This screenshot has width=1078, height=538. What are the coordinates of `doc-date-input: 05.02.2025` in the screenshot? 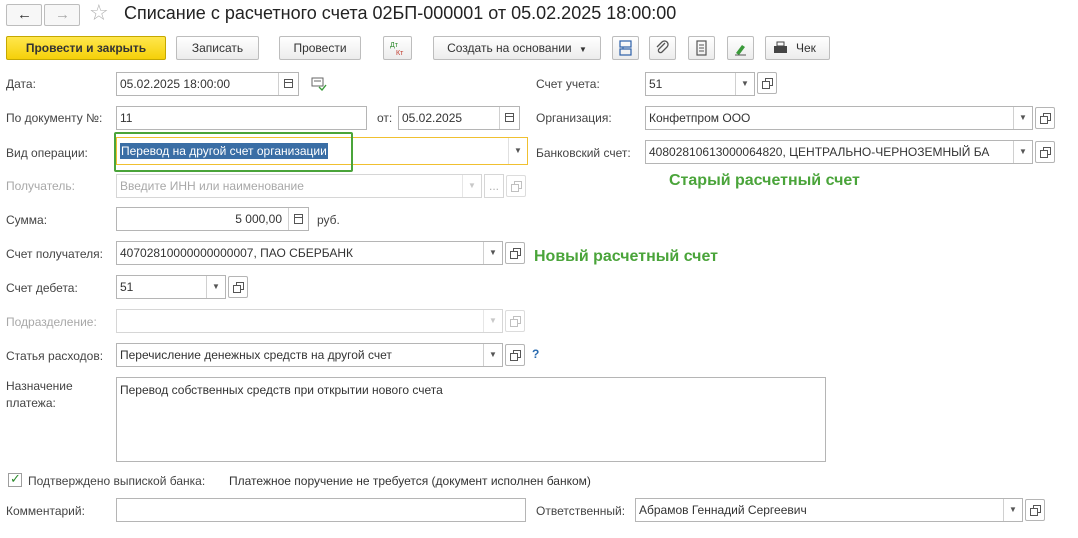 It's located at (459, 118).